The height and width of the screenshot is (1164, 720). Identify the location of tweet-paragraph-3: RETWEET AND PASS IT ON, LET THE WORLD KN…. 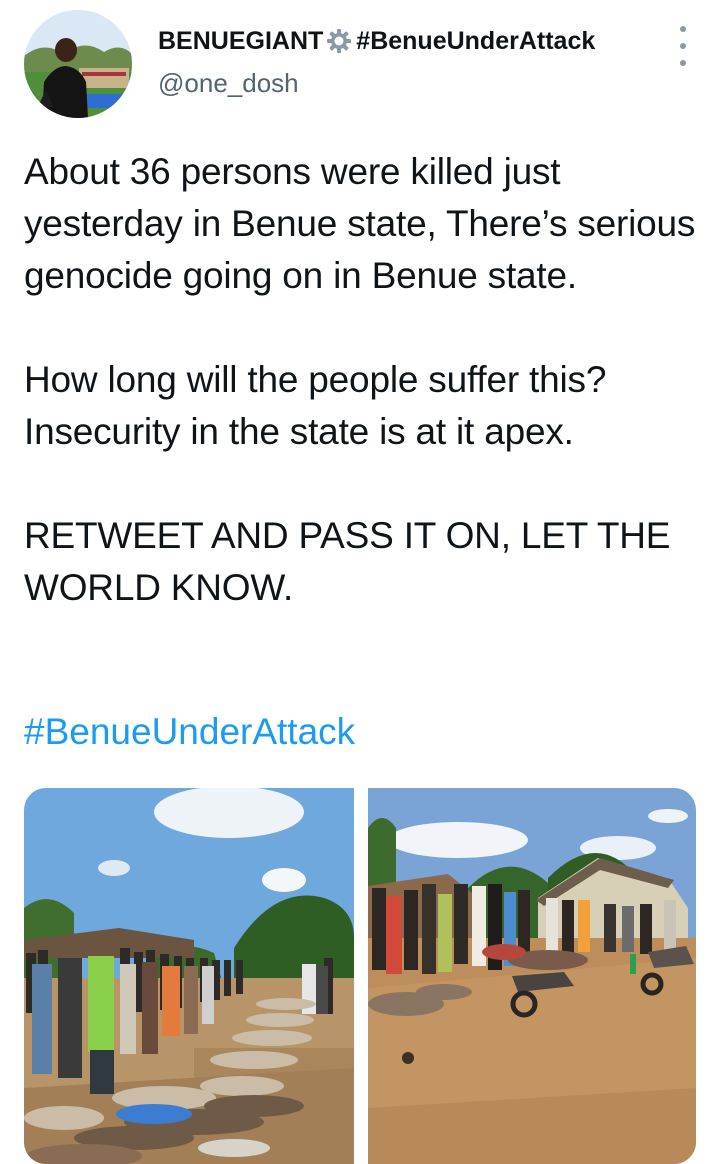
(347, 561).